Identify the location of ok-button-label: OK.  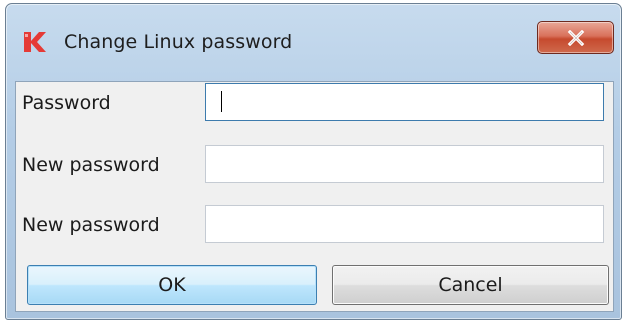
(172, 285).